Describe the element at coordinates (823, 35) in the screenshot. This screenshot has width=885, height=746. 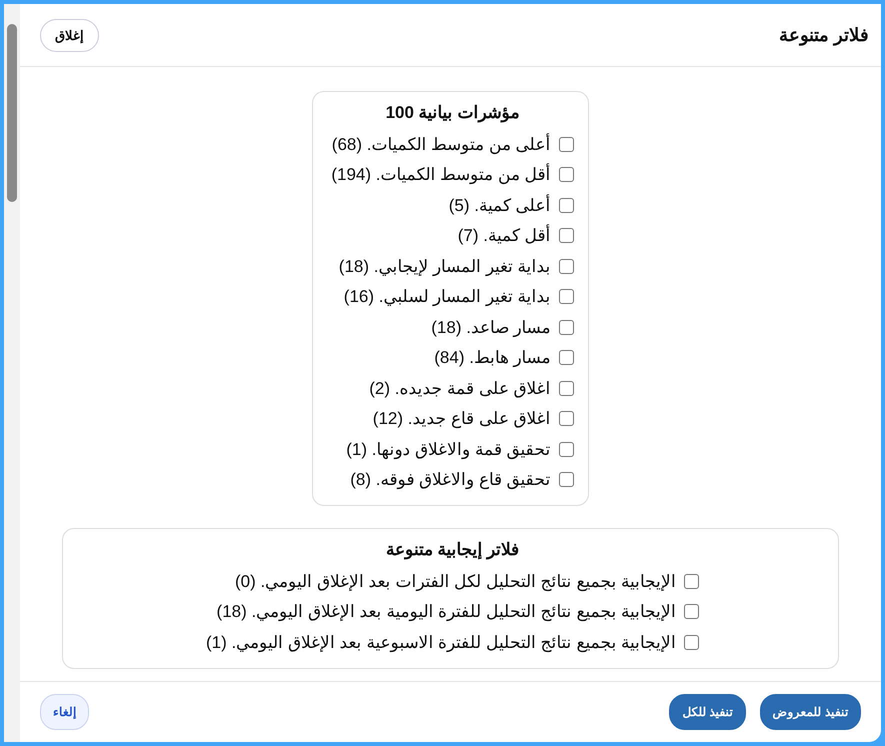
I see `dialog-title: فلاتر متنوعة` at that location.